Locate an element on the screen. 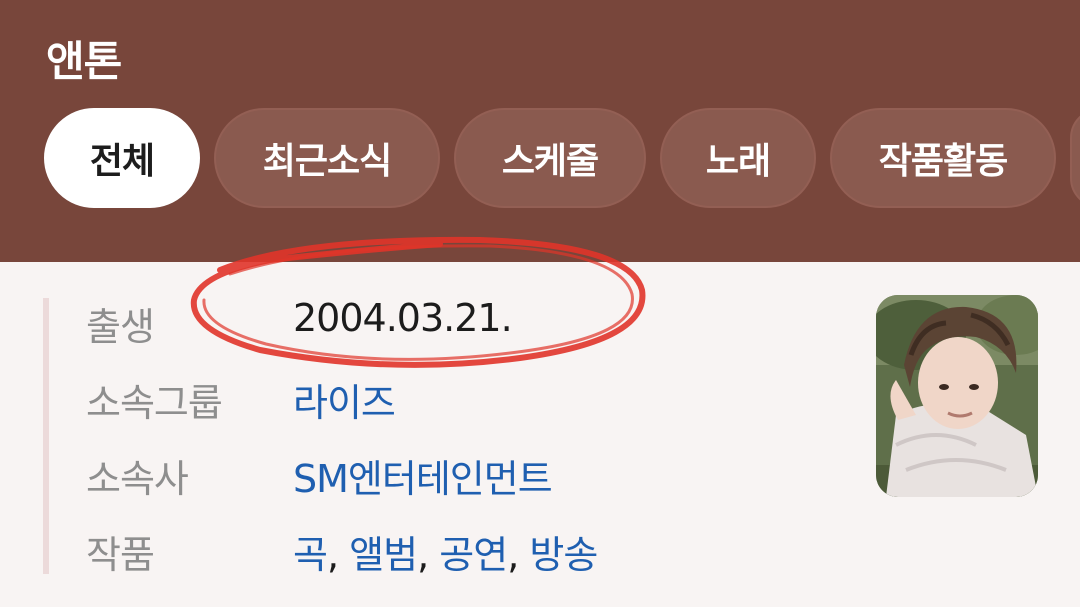 The height and width of the screenshot is (607, 1080). page-title: 앤톤 is located at coordinates (84, 61).